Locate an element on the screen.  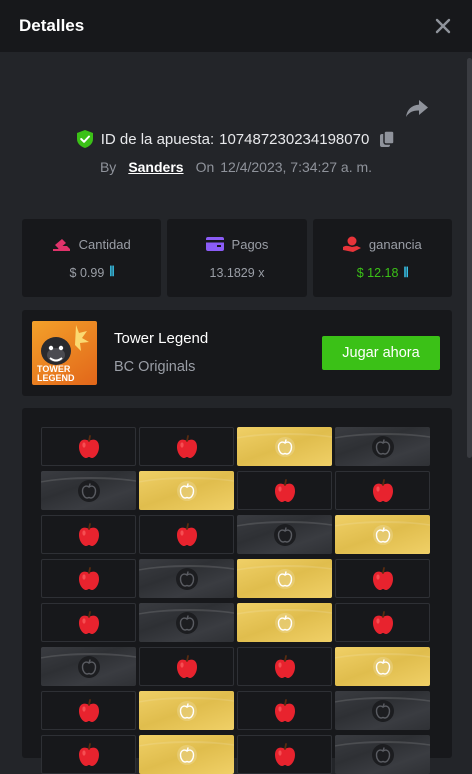
play-now-button: Jugar ahora is located at coordinates (381, 353).